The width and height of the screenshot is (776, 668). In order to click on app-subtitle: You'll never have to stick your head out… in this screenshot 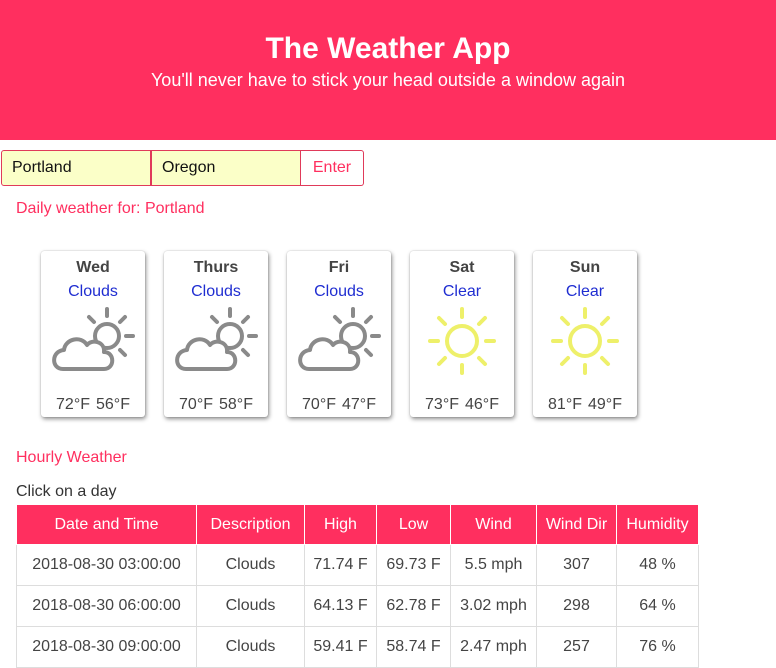, I will do `click(388, 80)`.